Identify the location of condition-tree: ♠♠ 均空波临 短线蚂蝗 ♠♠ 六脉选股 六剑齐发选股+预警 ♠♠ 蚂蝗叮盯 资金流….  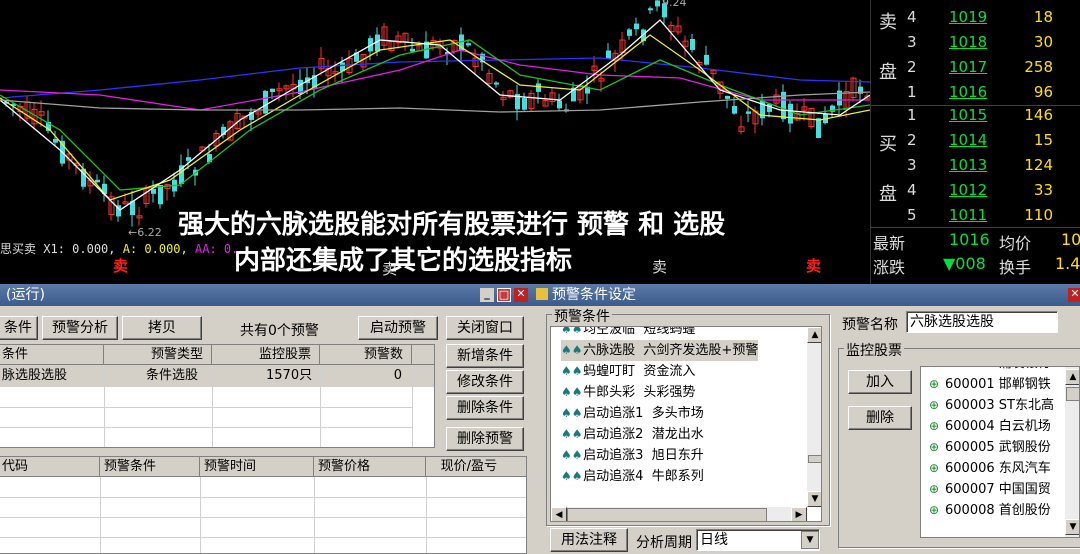
(686, 424).